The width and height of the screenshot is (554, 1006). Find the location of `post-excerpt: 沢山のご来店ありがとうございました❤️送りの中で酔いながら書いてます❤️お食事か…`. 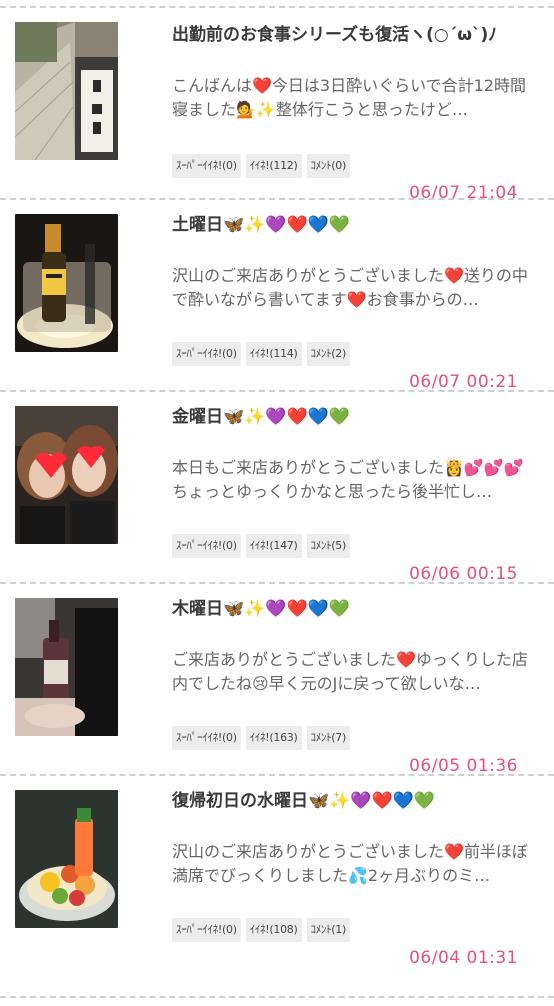

post-excerpt: 沢山のご来店ありがとうございました❤️送りの中で酔いながら書いてます❤️お食事か… is located at coordinates (350, 287).